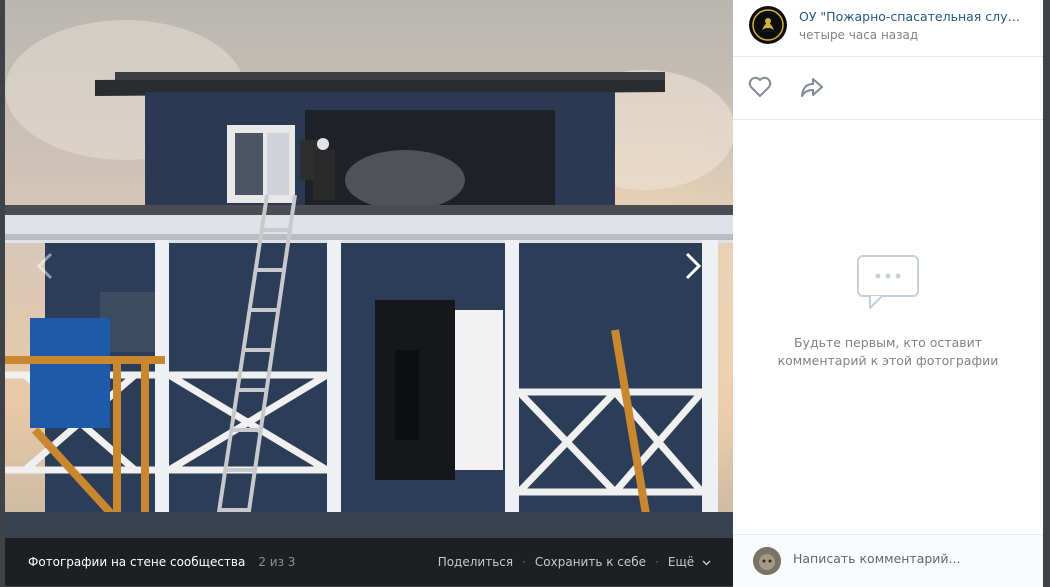 This screenshot has height=587, width=1050. Describe the element at coordinates (888, 282) in the screenshot. I see `comments-icon` at that location.